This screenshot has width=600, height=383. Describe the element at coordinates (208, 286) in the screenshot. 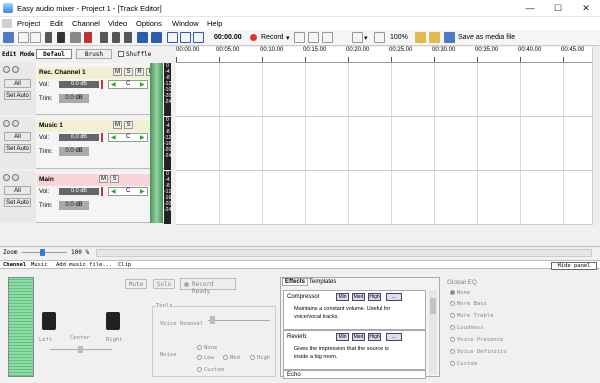

I see `record-ready-button: Record Ready` at that location.